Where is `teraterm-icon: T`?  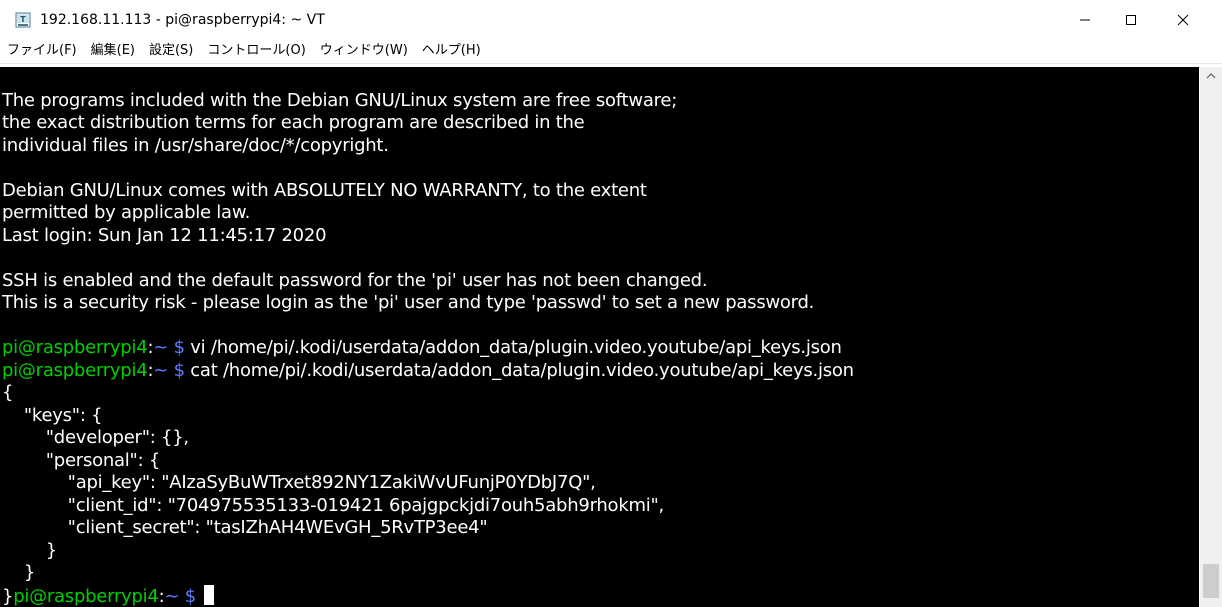 teraterm-icon: T is located at coordinates (23, 20).